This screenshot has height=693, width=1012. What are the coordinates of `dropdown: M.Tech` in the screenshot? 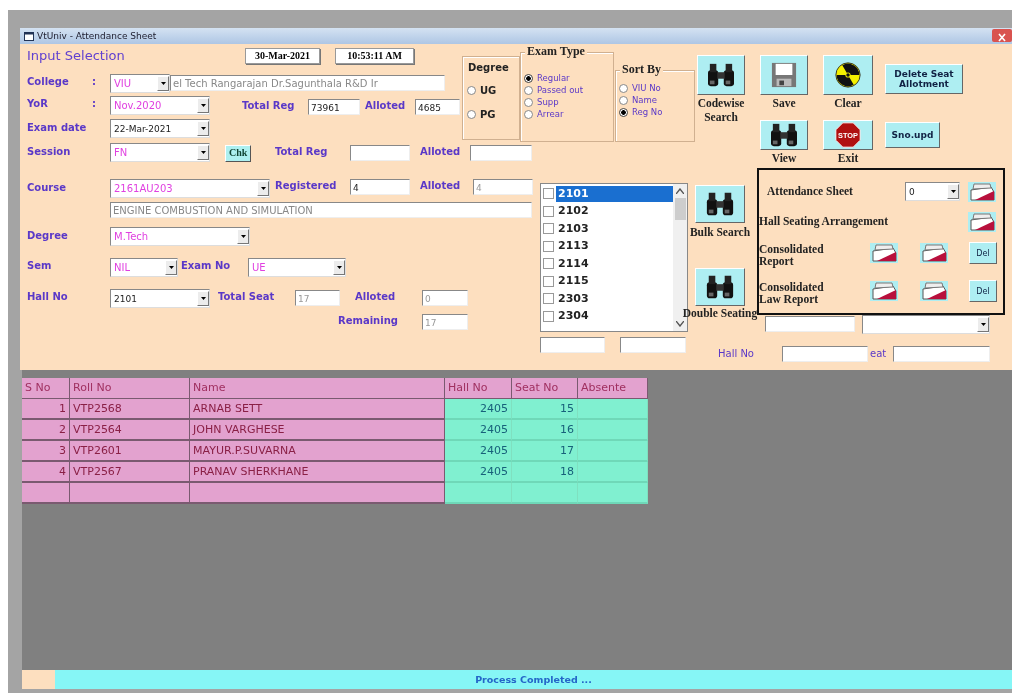 It's located at (180, 236).